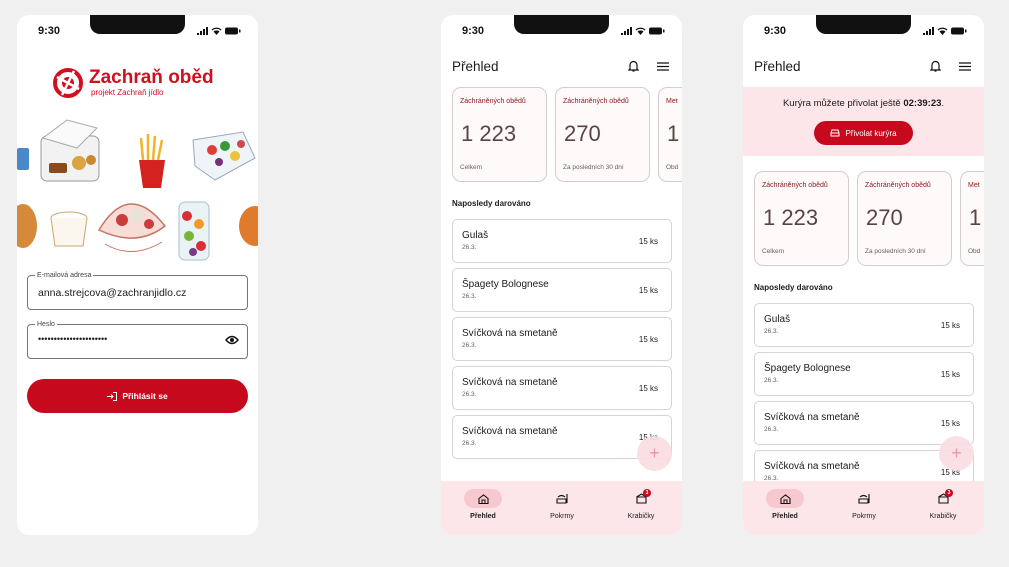  I want to click on notification-badge: 3, so click(949, 493).